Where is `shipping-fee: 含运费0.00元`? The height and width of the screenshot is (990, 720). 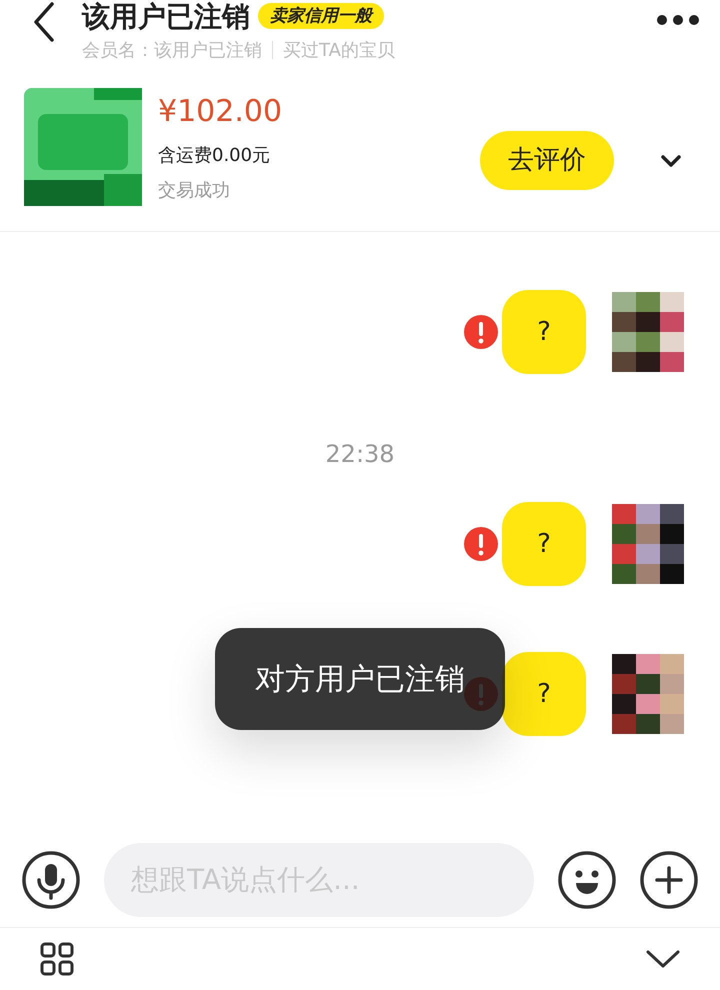 shipping-fee: 含运费0.00元 is located at coordinates (215, 156).